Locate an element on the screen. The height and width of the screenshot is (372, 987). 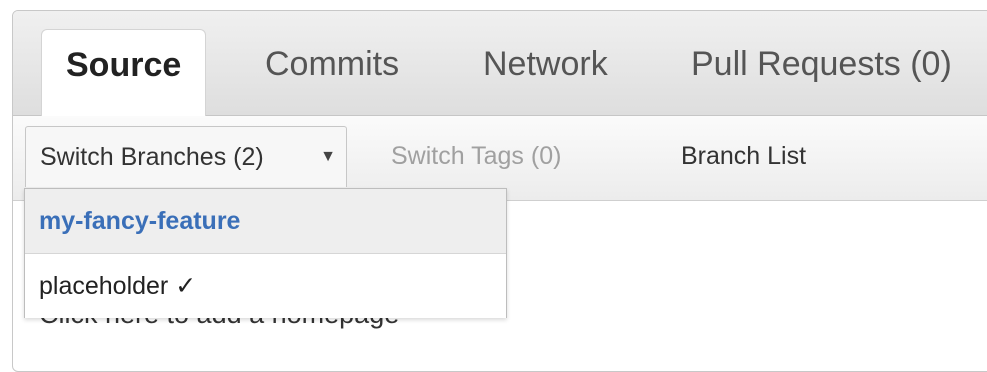
switch-branches-label: Switch Branches (2) is located at coordinates (152, 157).